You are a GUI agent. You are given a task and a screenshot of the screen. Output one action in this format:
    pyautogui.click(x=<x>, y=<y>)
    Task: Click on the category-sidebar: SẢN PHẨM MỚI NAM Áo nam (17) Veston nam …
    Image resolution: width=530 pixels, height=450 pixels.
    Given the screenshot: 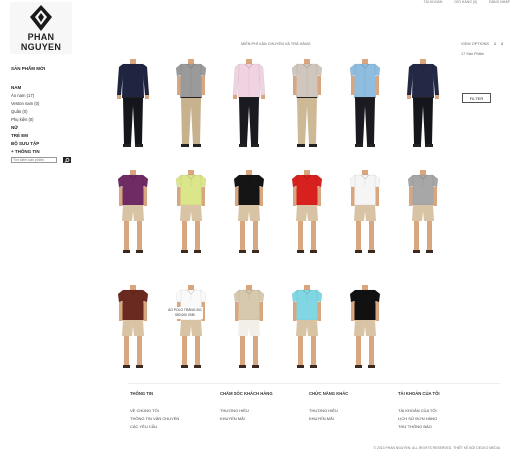 What is the action you would take?
    pyautogui.click(x=41, y=114)
    